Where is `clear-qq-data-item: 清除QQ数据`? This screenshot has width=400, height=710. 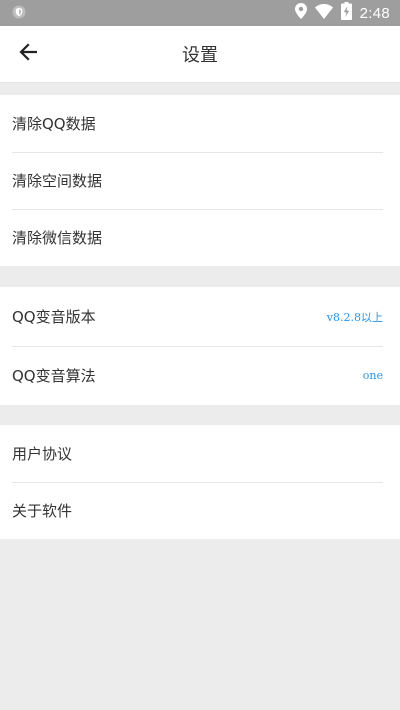
clear-qq-data-item: 清除QQ数据 is located at coordinates (200, 123).